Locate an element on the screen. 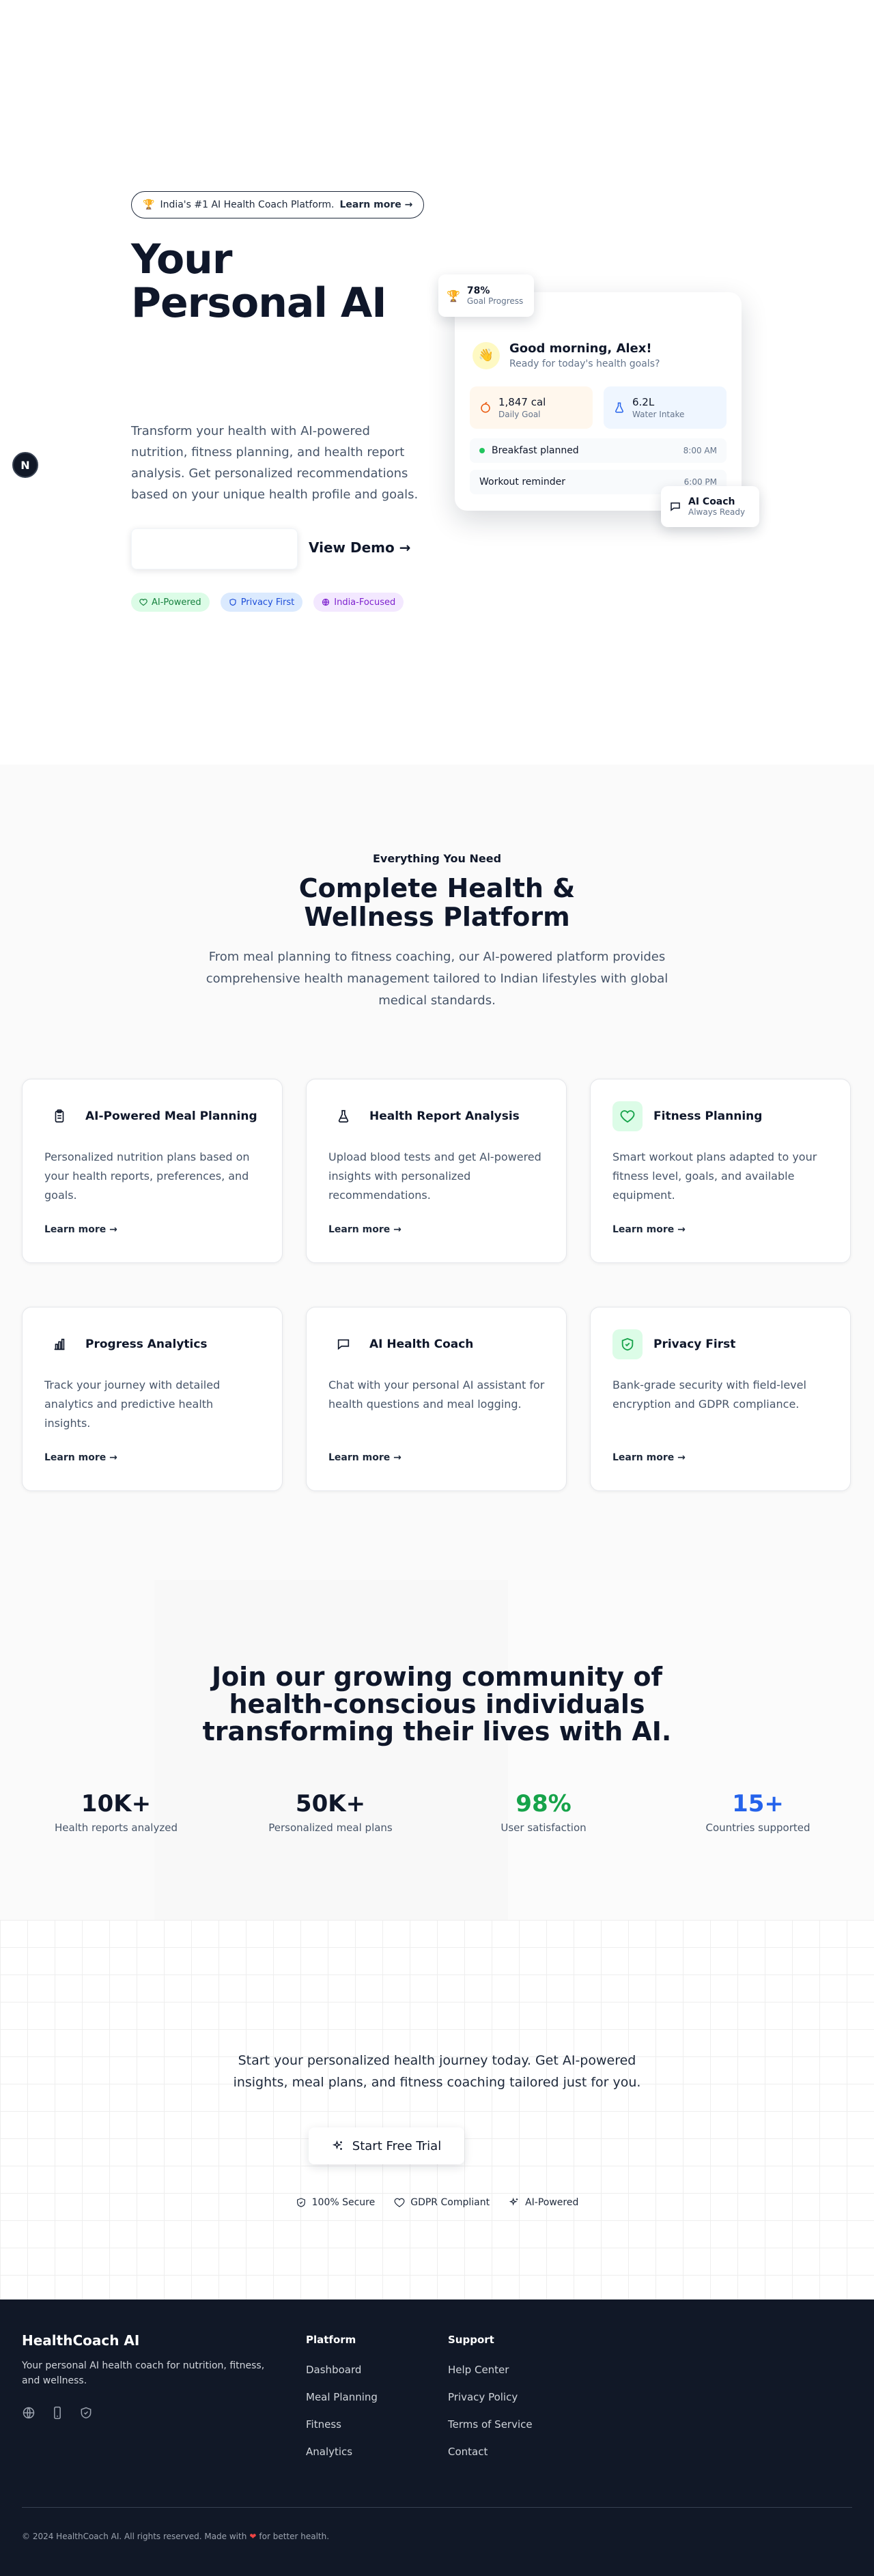 Image resolution: width=874 pixels, height=2576 pixels. stat-label: Health reports analyzed is located at coordinates (116, 1828).